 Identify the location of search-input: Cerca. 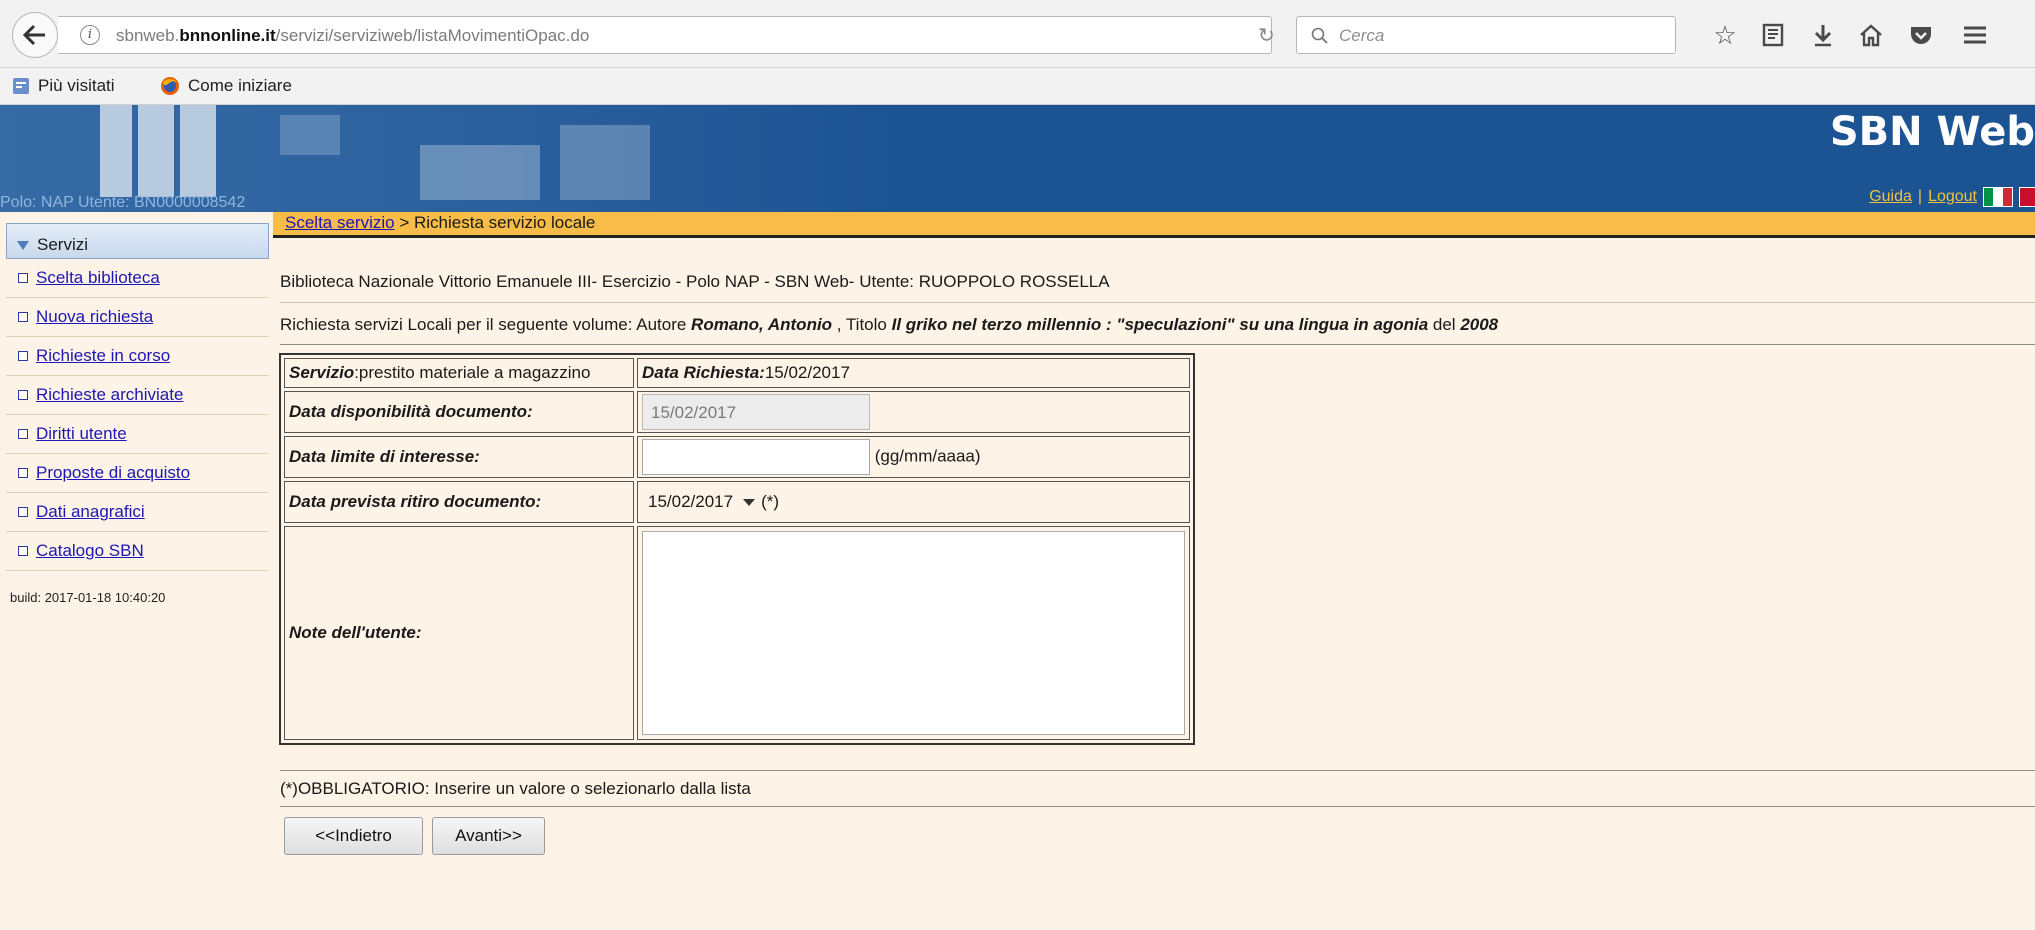
(1486, 35).